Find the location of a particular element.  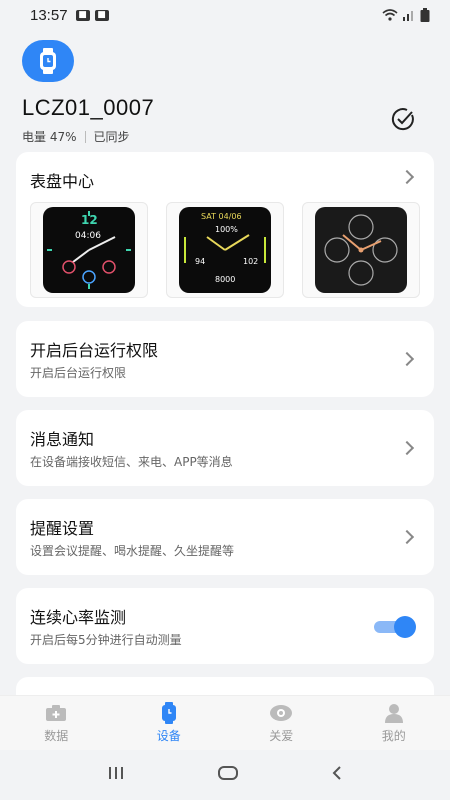

signal-icon is located at coordinates (408, 16).